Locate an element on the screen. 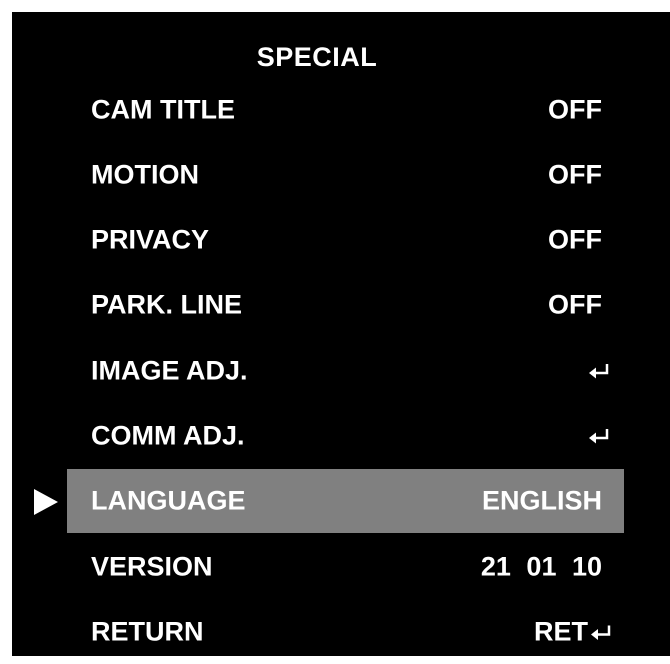  menu-title: SPECIAL is located at coordinates (317, 57).